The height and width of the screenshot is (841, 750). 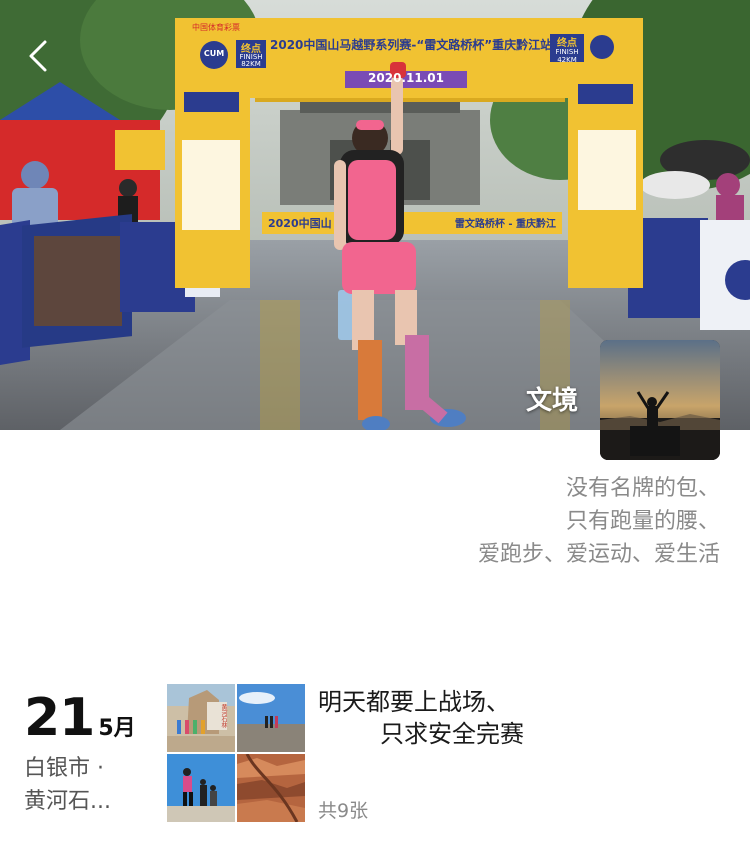 I want to click on post-month: 5月, so click(x=117, y=728).